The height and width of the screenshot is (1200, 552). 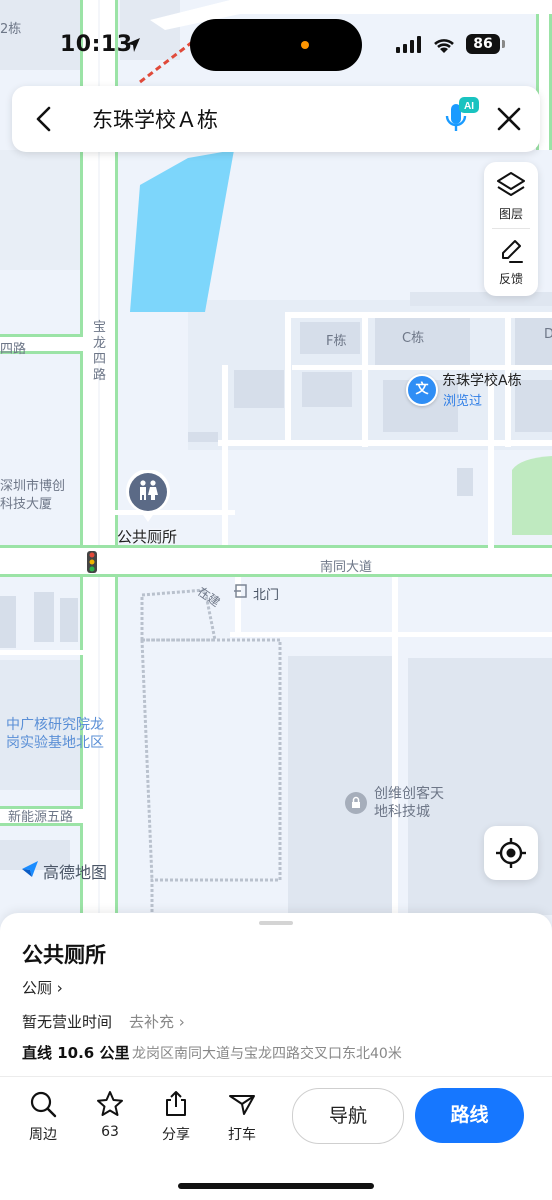 I want to click on cellular-signal-icon, so click(x=409, y=45).